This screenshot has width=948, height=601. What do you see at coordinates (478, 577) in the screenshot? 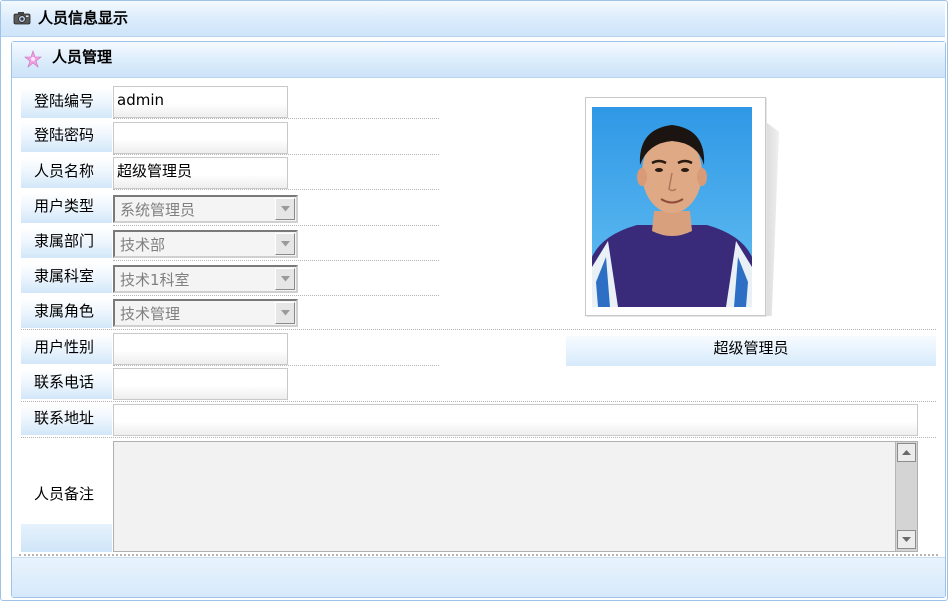
I see `panel-footer` at bounding box center [478, 577].